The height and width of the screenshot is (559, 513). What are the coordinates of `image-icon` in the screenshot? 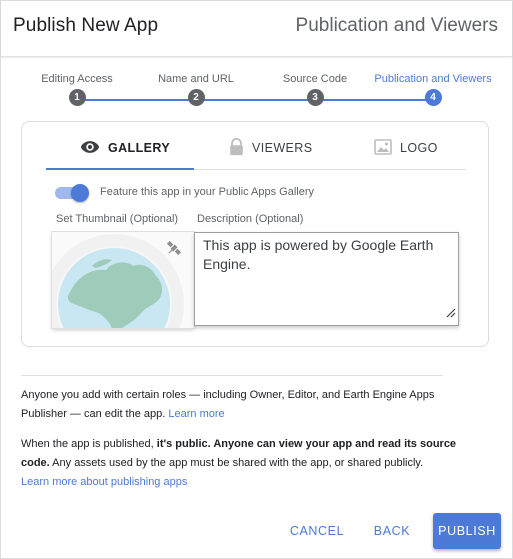 It's located at (383, 148).